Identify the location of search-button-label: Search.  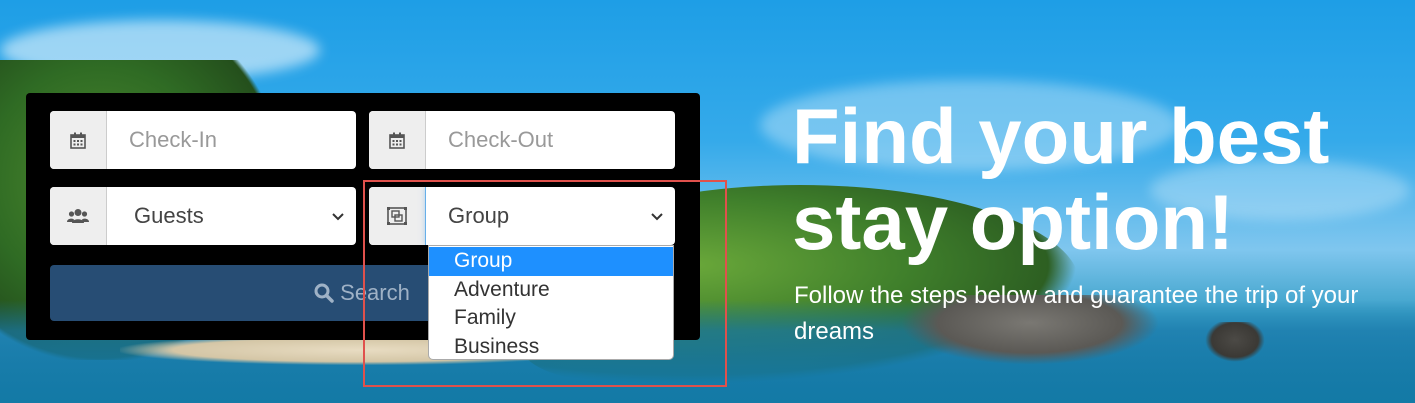
(375, 292).